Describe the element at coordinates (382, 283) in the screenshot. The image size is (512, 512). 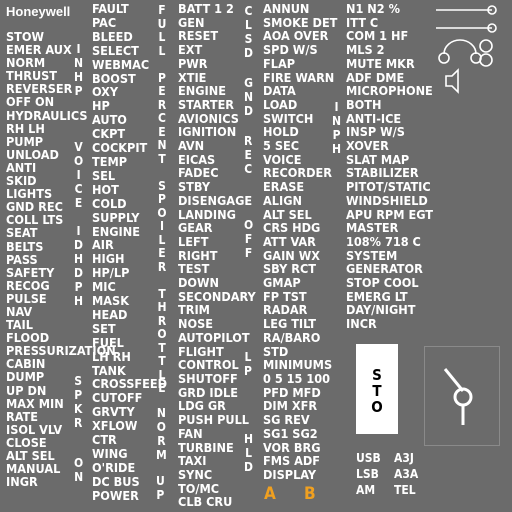
I see `col5-label-20: STOP COOL` at that location.